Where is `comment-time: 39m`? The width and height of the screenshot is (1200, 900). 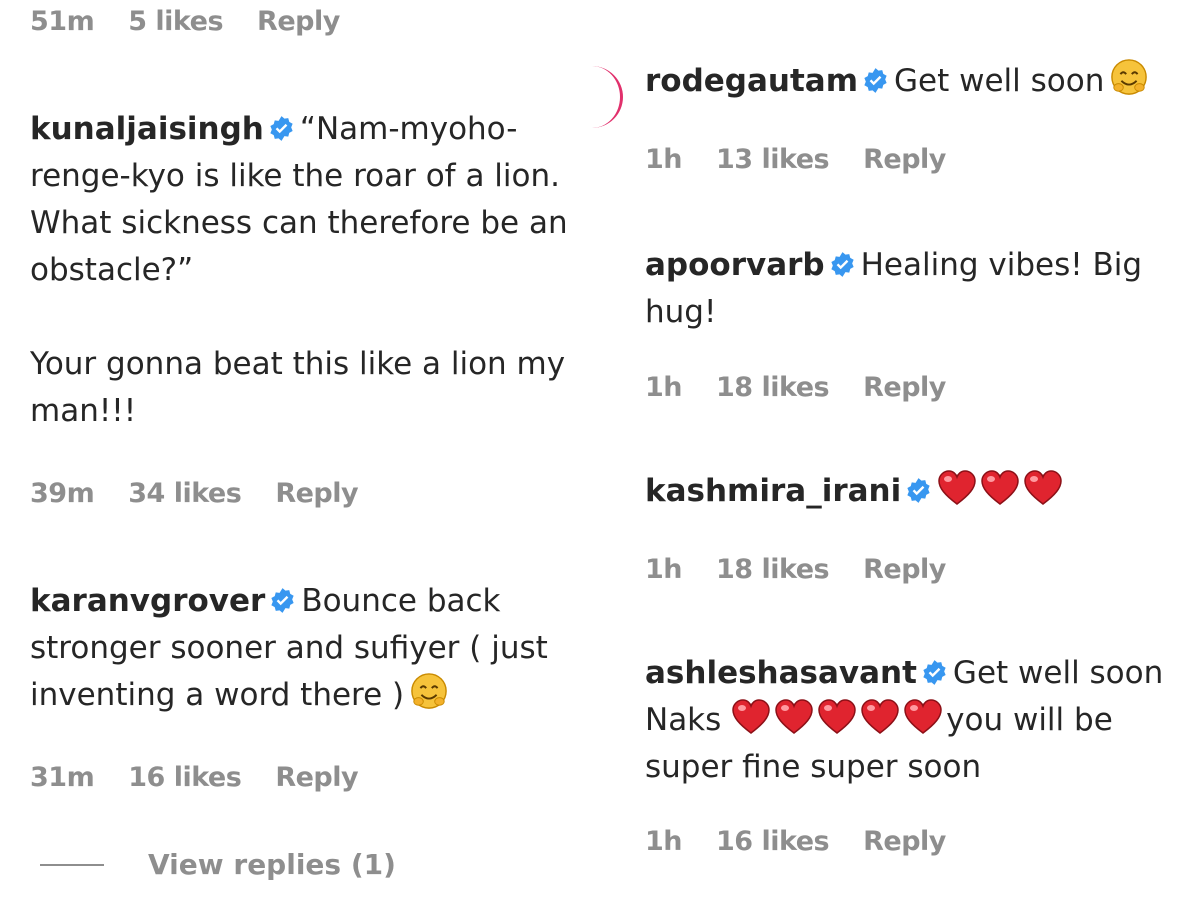 comment-time: 39m is located at coordinates (62, 493).